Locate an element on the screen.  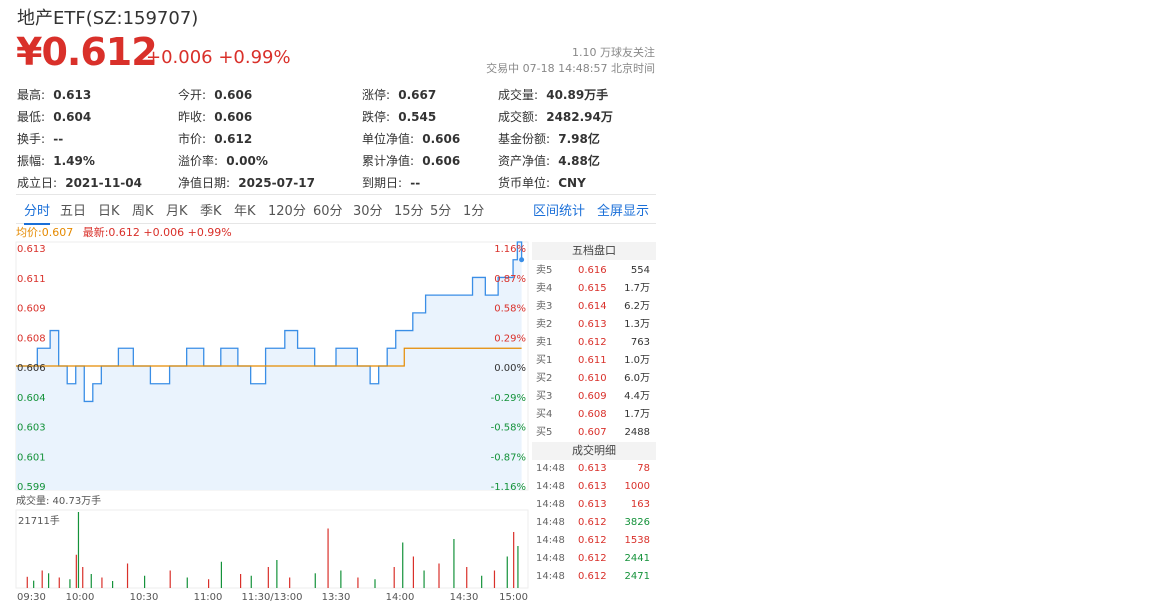
trades-title: 成交明细 is located at coordinates (594, 451).